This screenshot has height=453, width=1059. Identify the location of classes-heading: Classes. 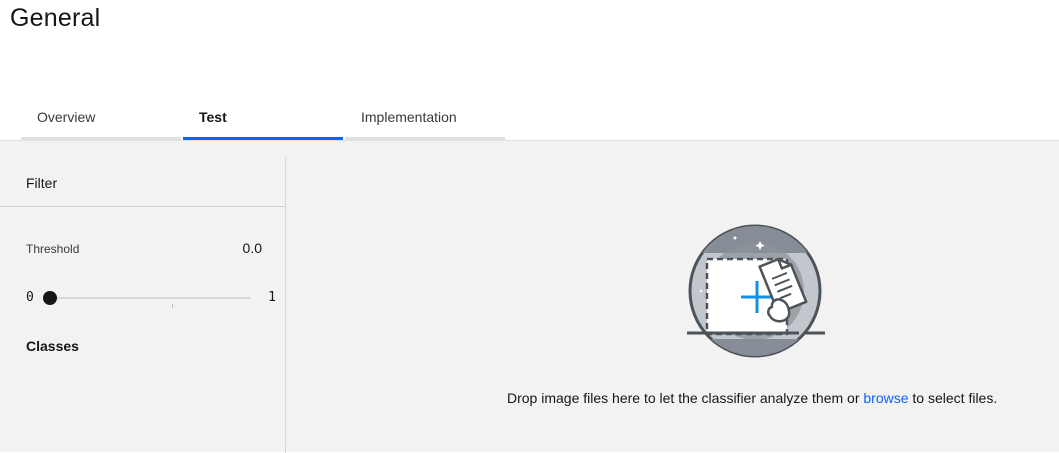
(52, 346).